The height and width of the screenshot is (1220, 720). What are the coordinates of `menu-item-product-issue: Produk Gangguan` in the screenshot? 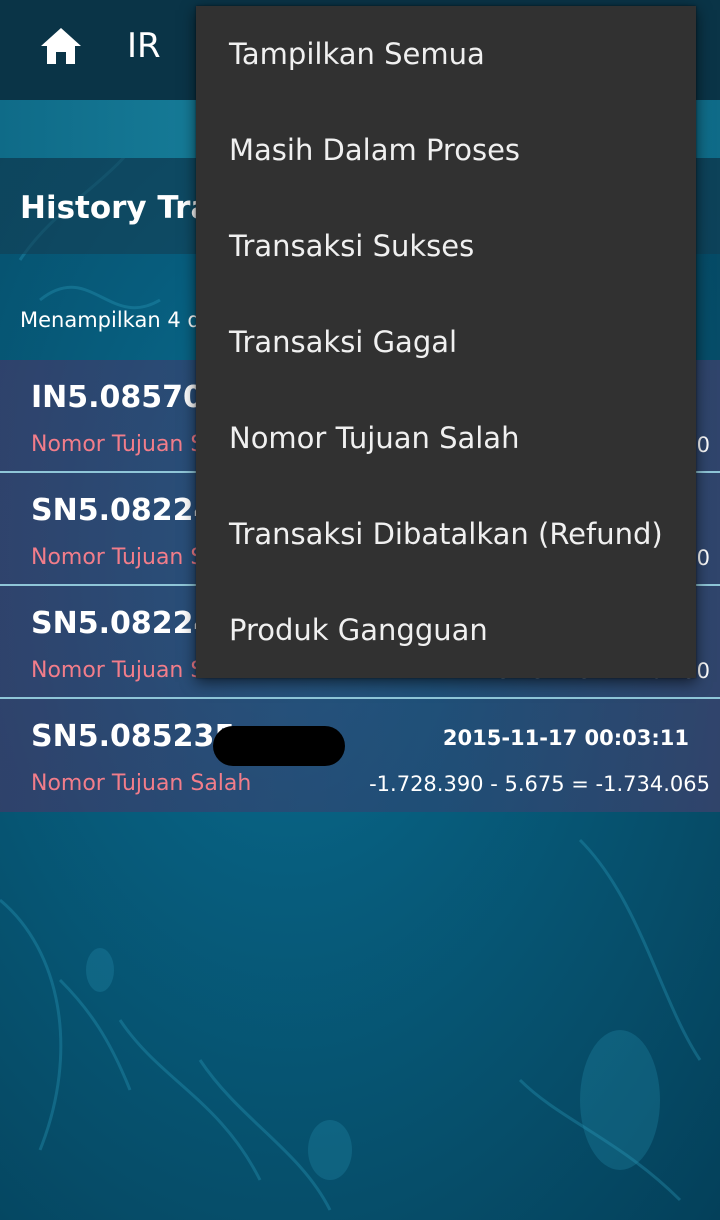 It's located at (446, 630).